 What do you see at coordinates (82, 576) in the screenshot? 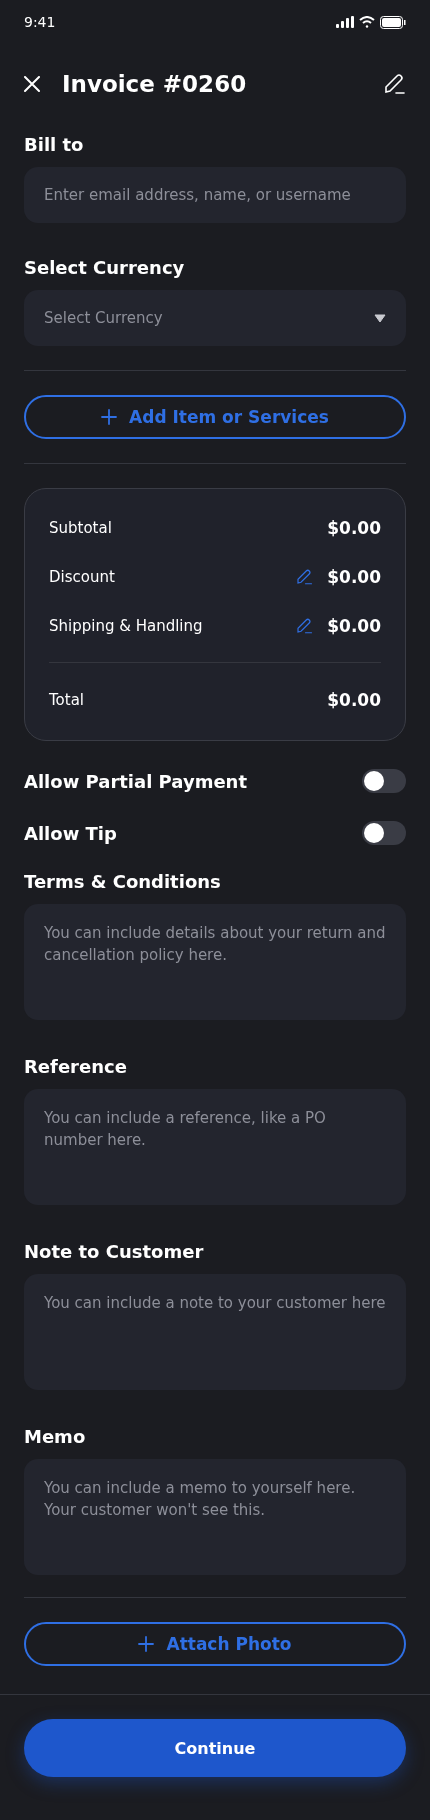
I see `summary-label: Discount` at bounding box center [82, 576].